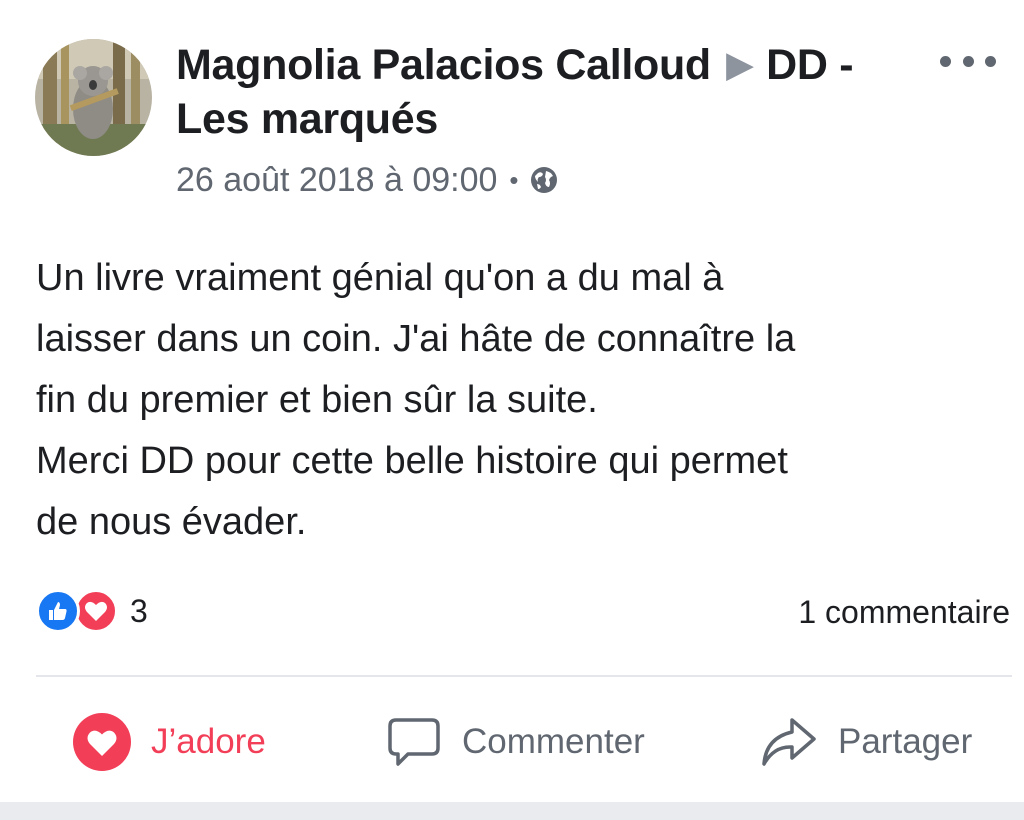 The image size is (1024, 820). What do you see at coordinates (905, 741) in the screenshot?
I see `share-button-label: Partager` at bounding box center [905, 741].